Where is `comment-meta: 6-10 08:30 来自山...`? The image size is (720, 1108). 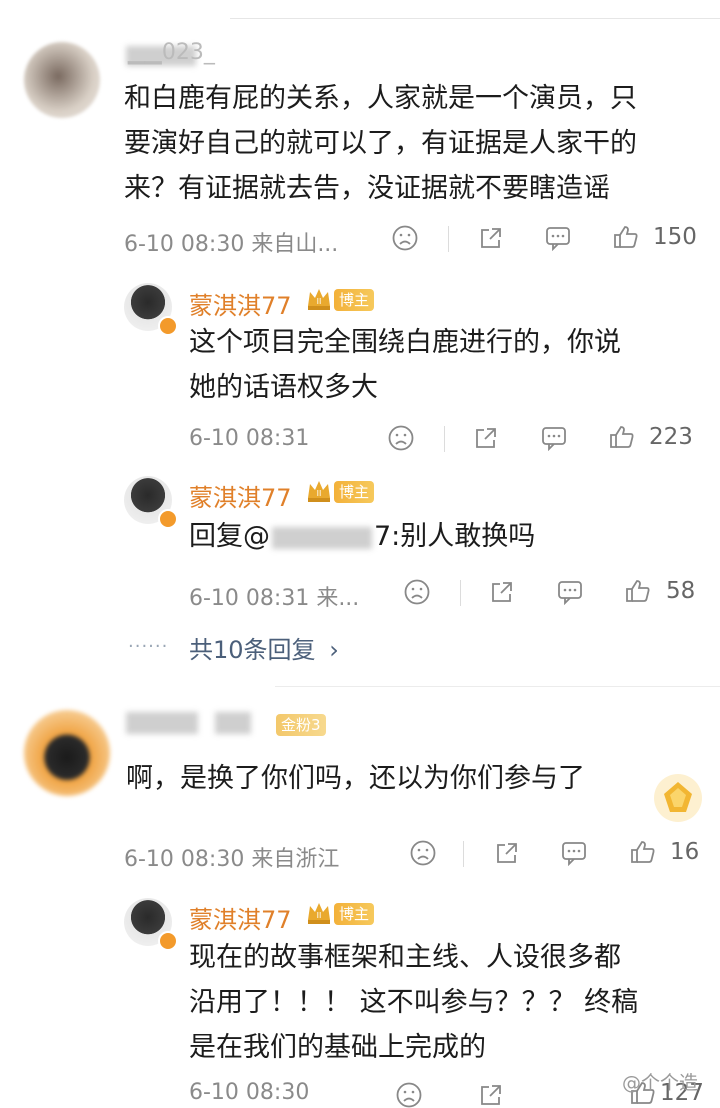
comment-meta: 6-10 08:30 来自山... is located at coordinates (231, 244).